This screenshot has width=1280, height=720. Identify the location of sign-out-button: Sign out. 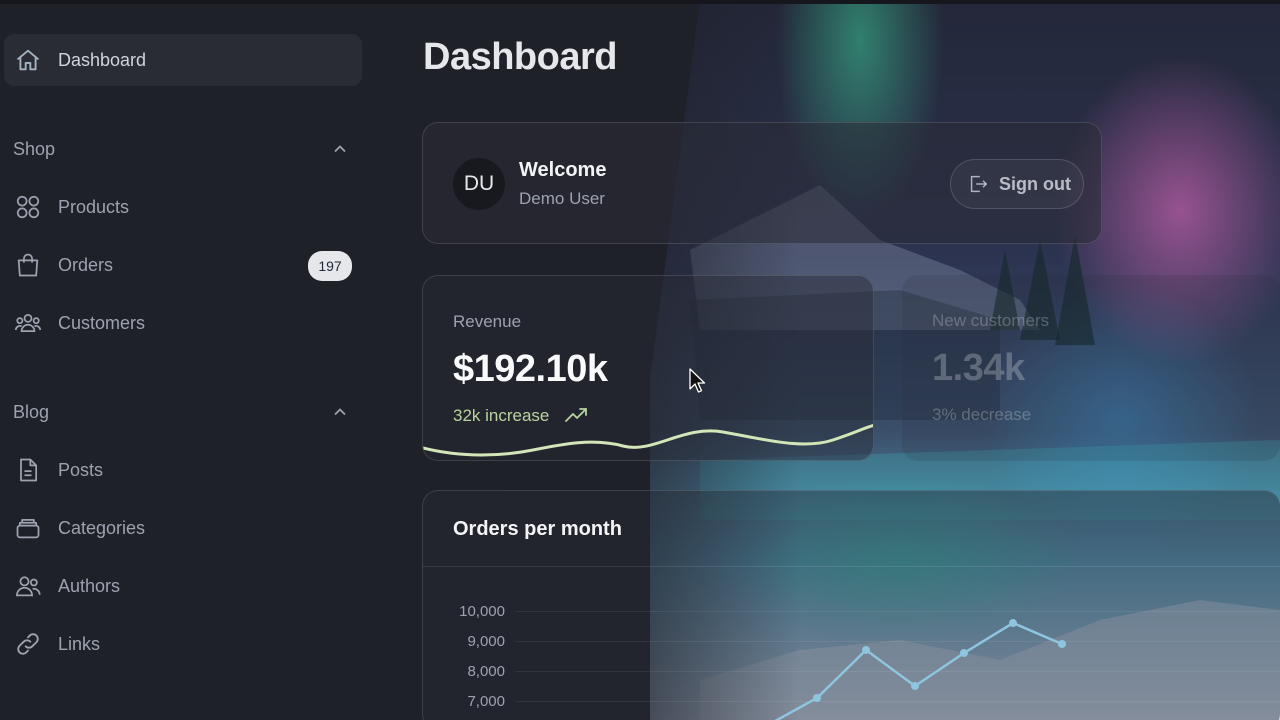
(1017, 184).